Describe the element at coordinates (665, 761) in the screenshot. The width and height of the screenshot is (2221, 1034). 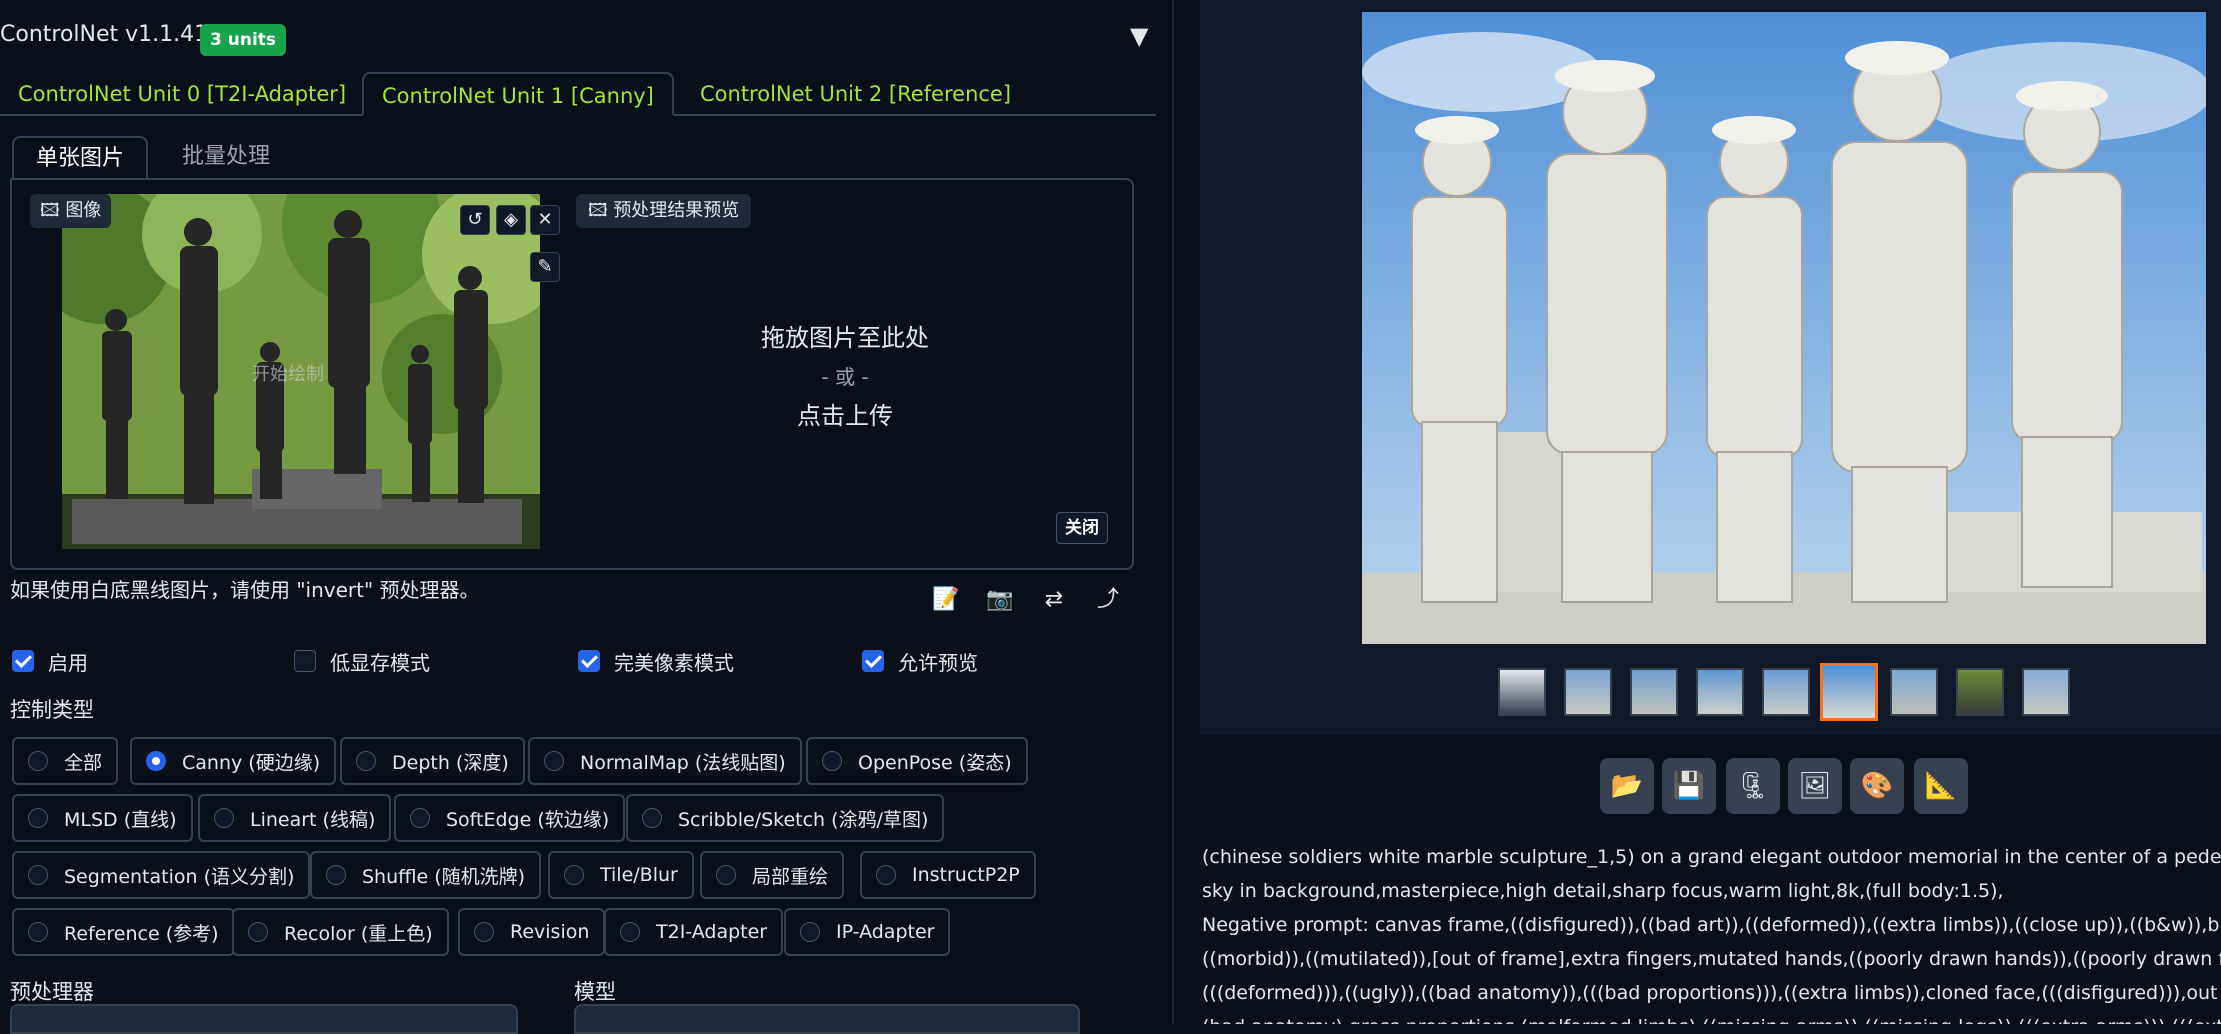
I see `control-type-normalmap: NormalMap (法线贴图)` at that location.